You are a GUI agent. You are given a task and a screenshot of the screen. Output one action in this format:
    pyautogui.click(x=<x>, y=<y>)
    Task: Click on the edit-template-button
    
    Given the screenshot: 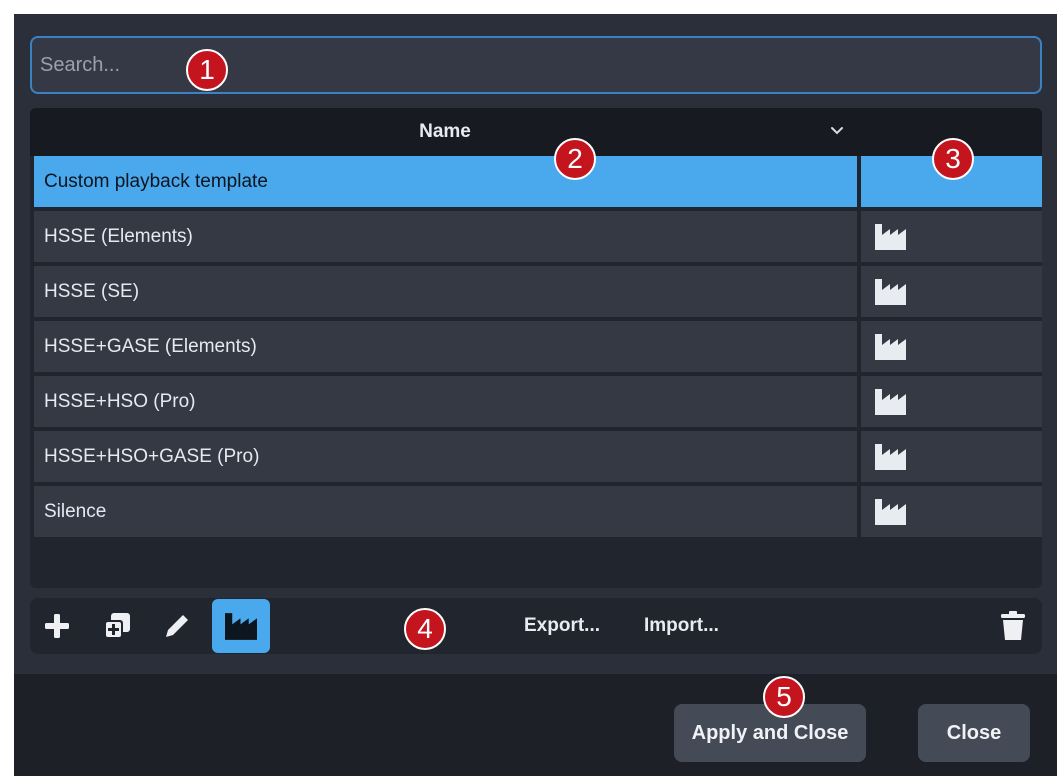 What is the action you would take?
    pyautogui.click(x=177, y=626)
    